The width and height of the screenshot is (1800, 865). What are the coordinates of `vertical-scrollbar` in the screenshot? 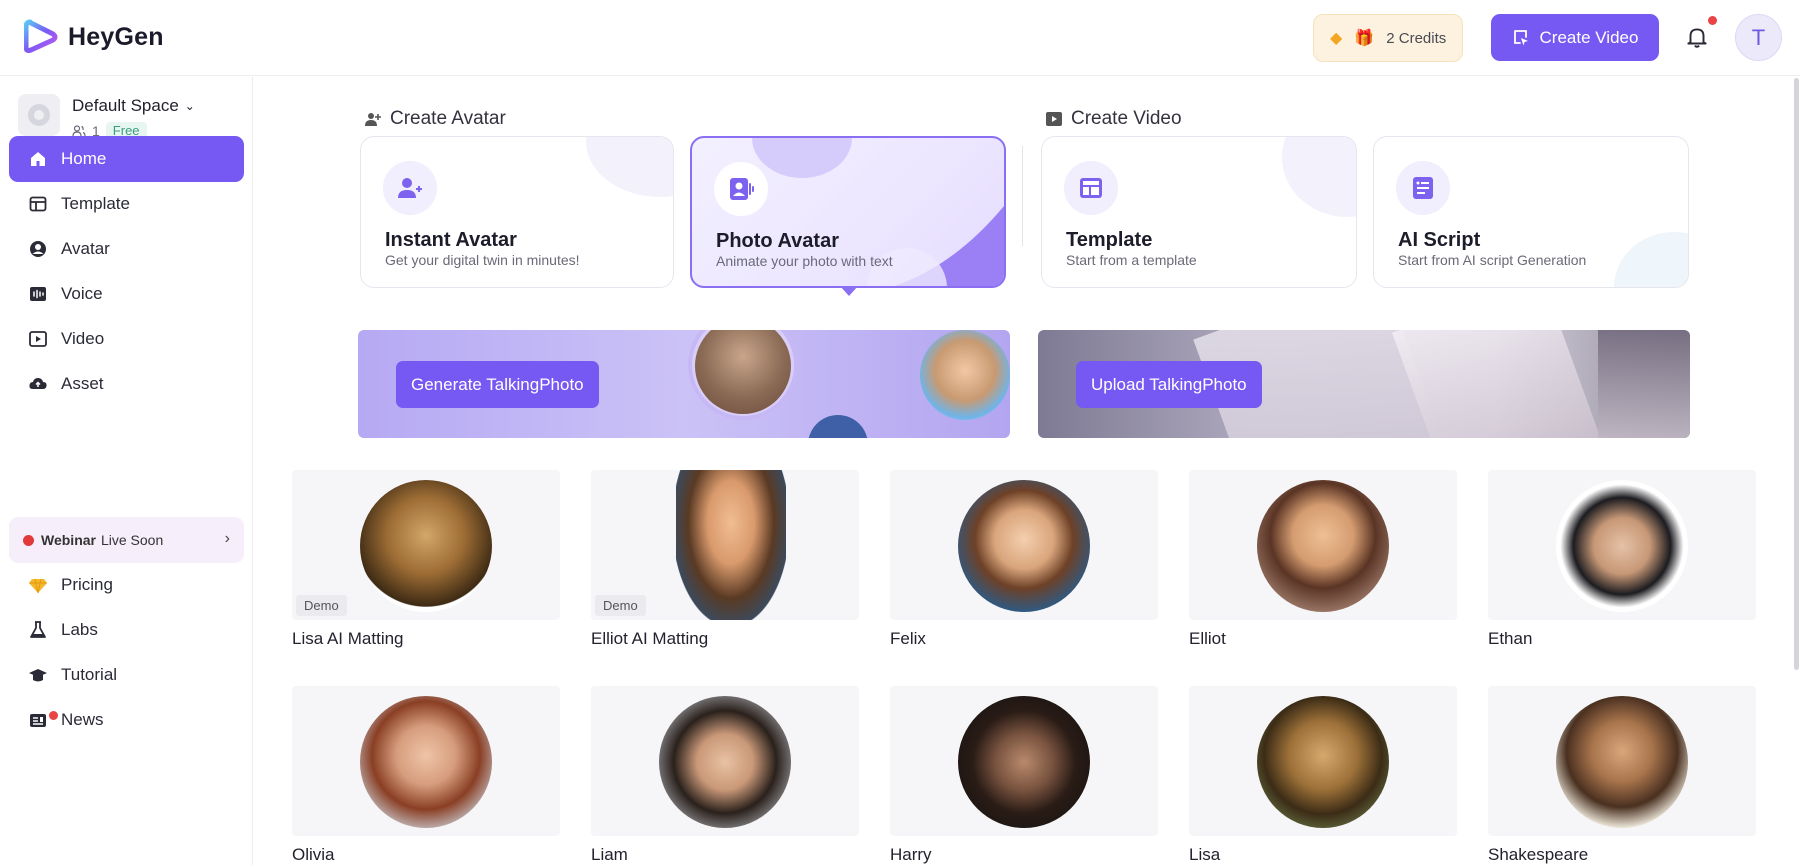 It's located at (1796, 374).